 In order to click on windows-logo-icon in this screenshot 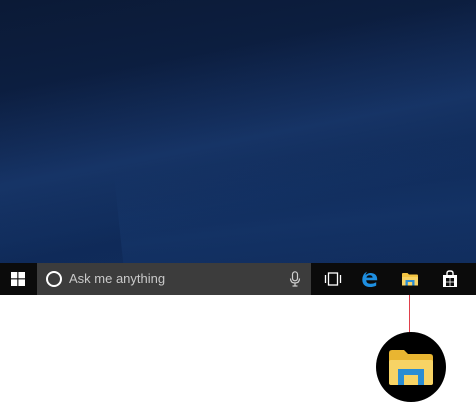, I will do `click(18, 279)`.